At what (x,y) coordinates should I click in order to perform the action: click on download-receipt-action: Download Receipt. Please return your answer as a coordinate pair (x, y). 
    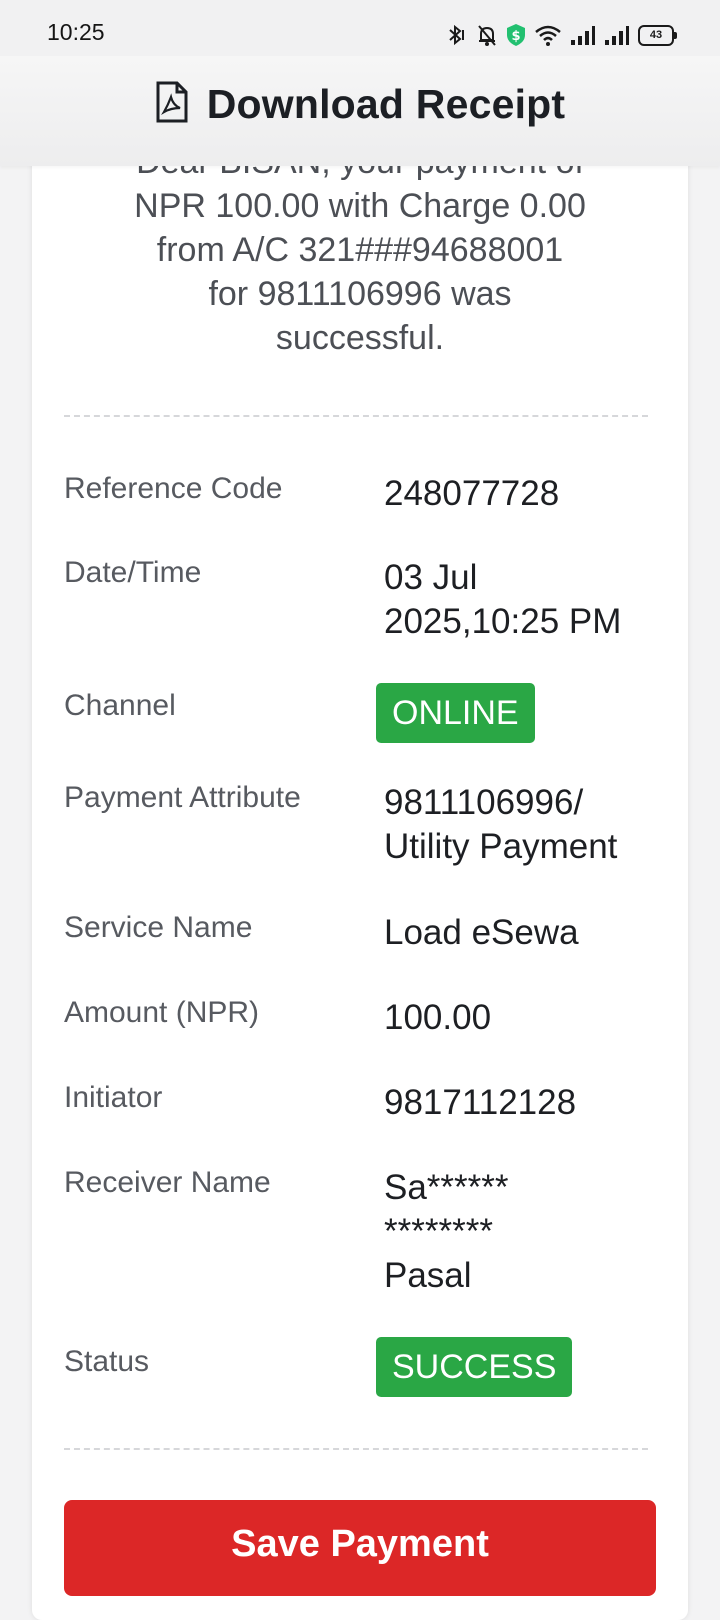
    Looking at the image, I should click on (360, 104).